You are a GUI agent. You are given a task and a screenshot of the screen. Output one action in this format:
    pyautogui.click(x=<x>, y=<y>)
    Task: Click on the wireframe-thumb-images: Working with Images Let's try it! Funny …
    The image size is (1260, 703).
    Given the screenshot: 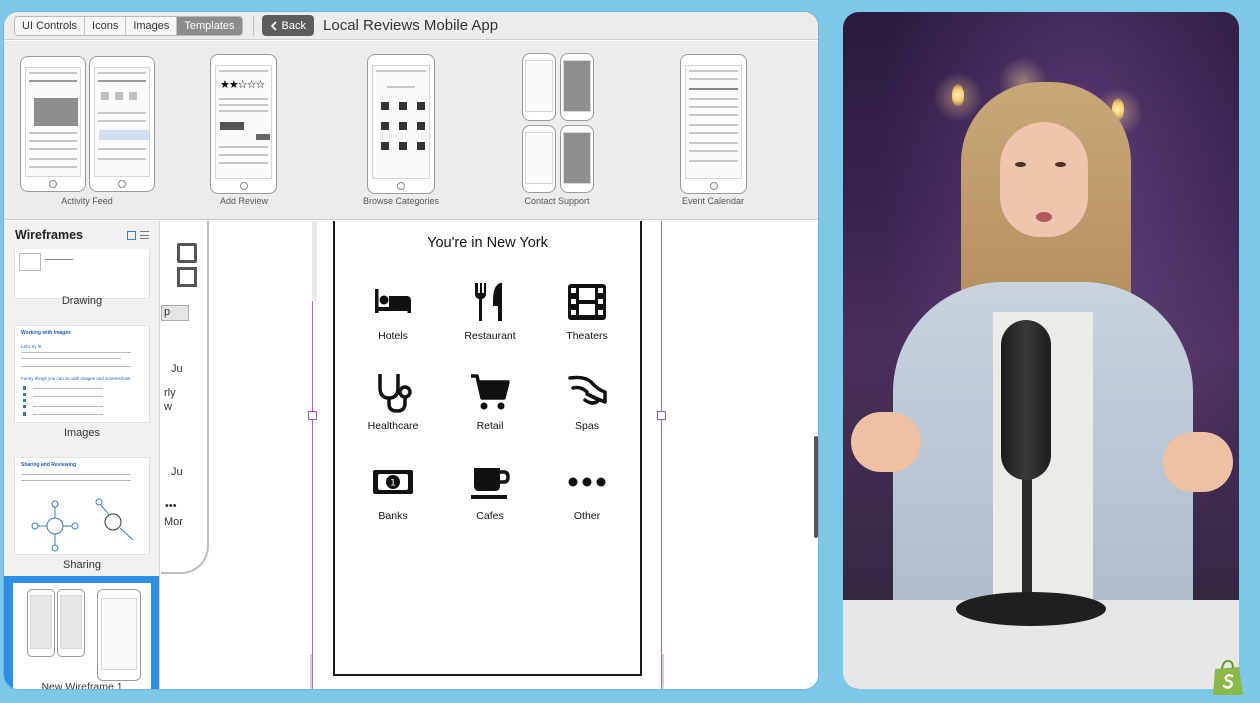 What is the action you would take?
    pyautogui.click(x=82, y=374)
    